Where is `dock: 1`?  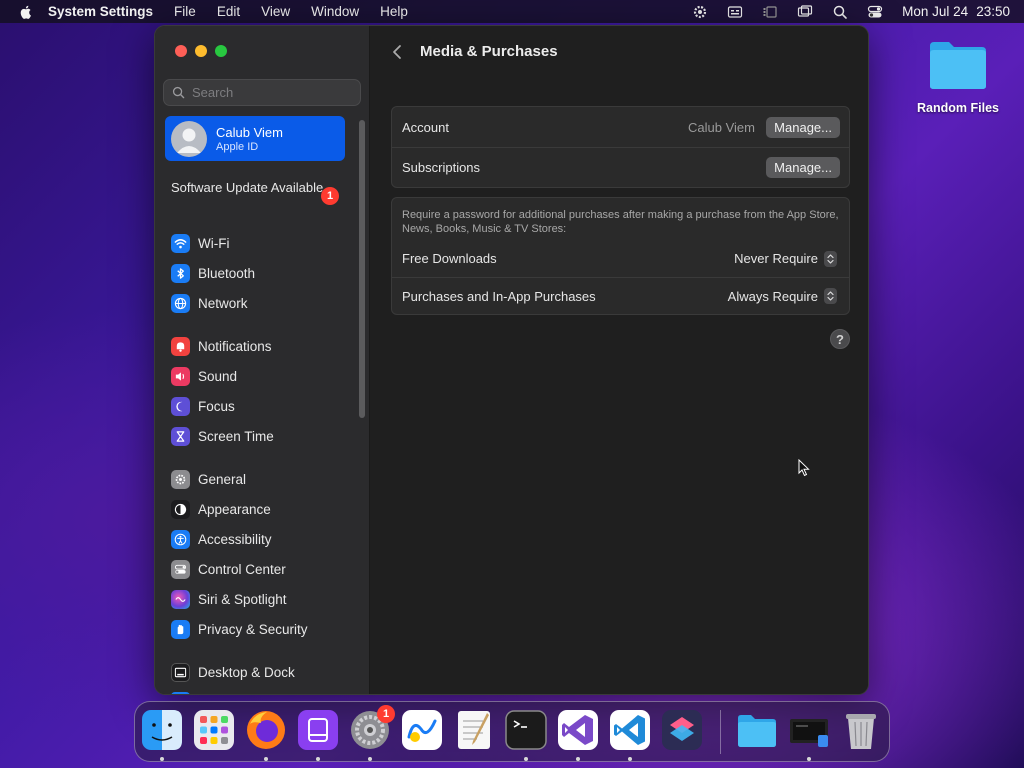 dock: 1 is located at coordinates (512, 731).